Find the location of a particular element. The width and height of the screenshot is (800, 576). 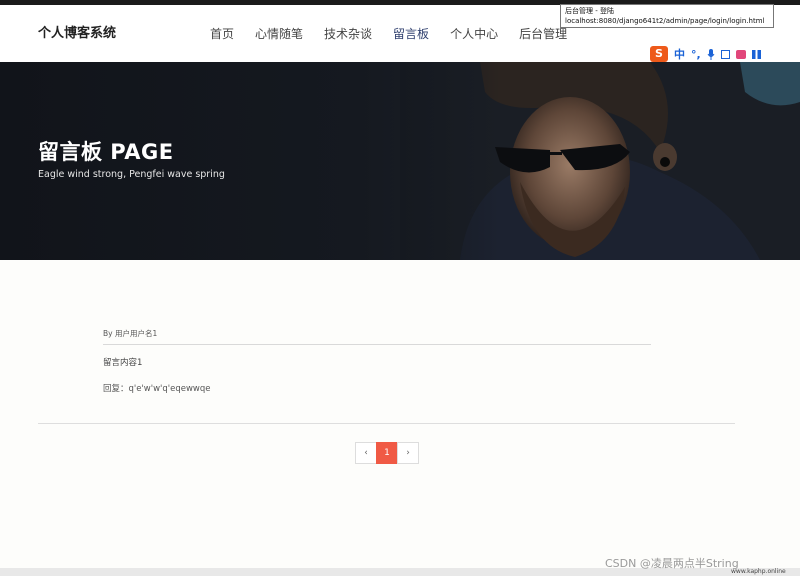

banner-title: 留言板 PAGE is located at coordinates (106, 152).